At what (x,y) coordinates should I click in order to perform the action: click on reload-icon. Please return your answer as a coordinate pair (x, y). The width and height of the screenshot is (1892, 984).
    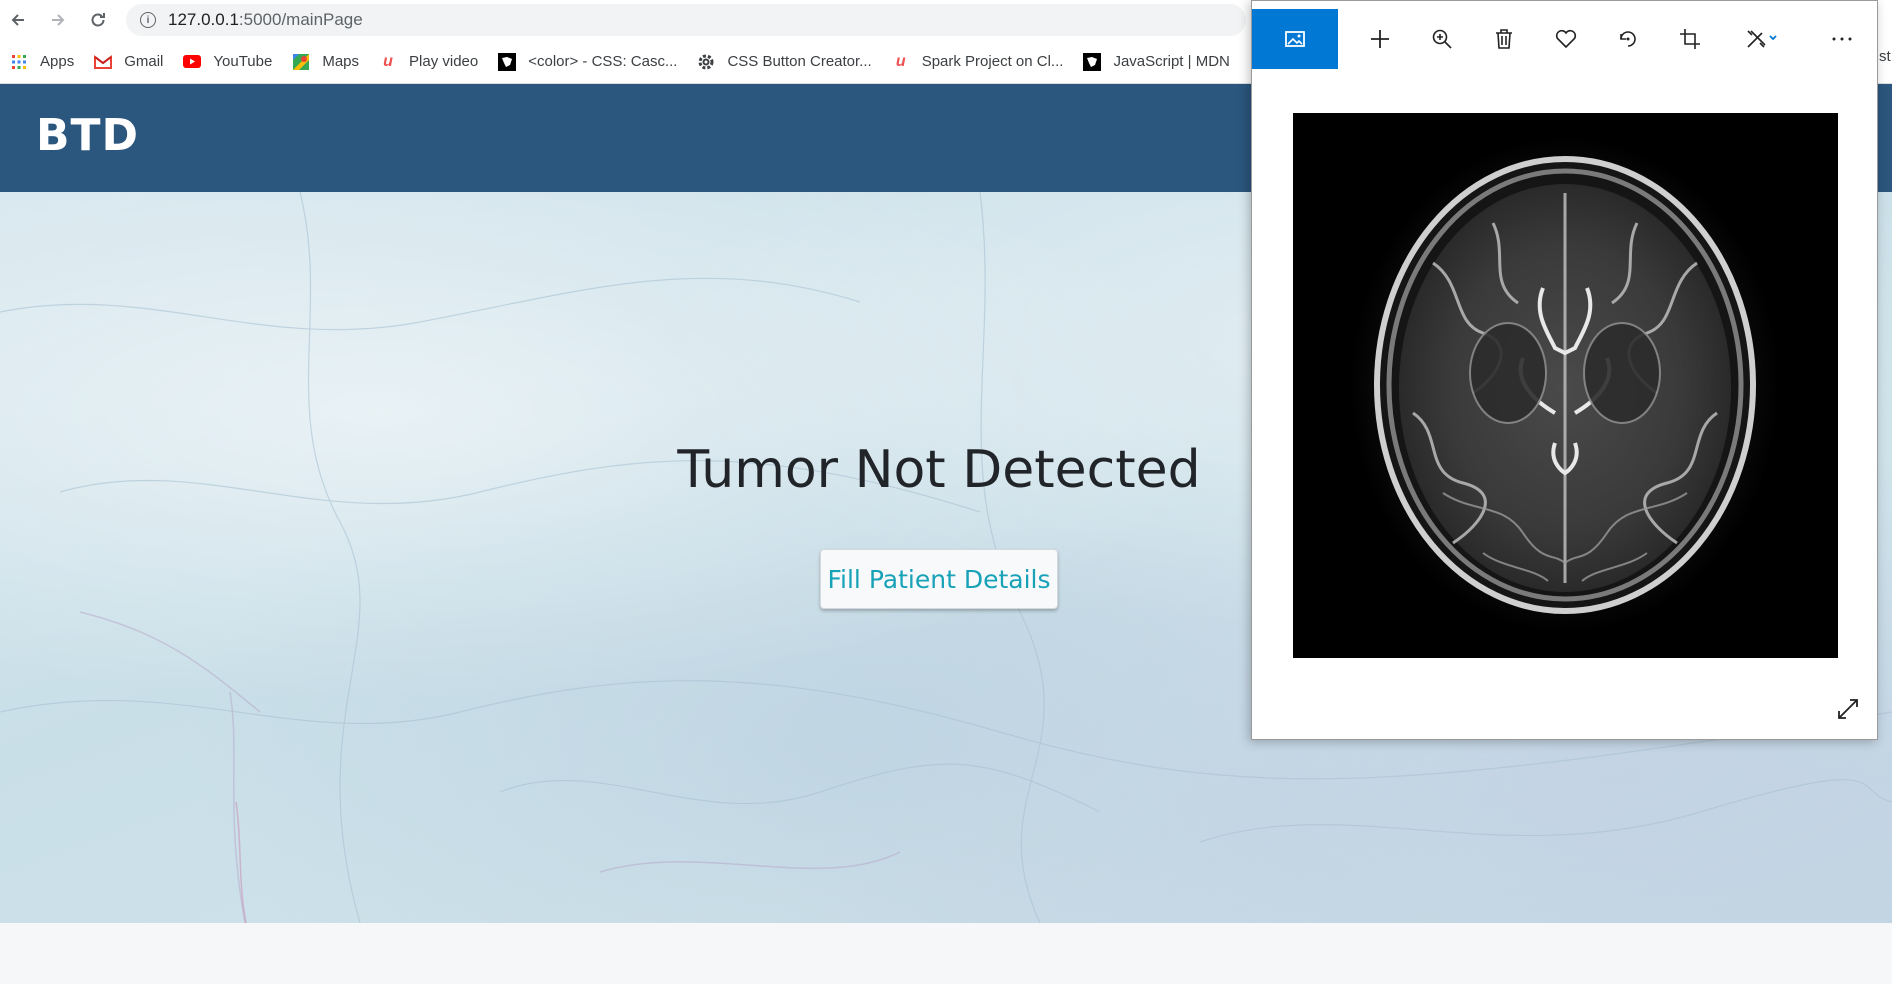
    Looking at the image, I should click on (98, 20).